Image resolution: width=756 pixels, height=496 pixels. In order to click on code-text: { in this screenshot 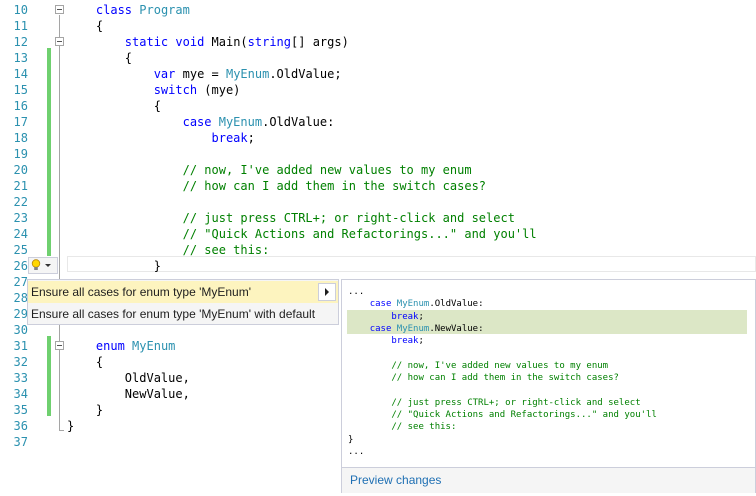, I will do `click(85, 362)`.